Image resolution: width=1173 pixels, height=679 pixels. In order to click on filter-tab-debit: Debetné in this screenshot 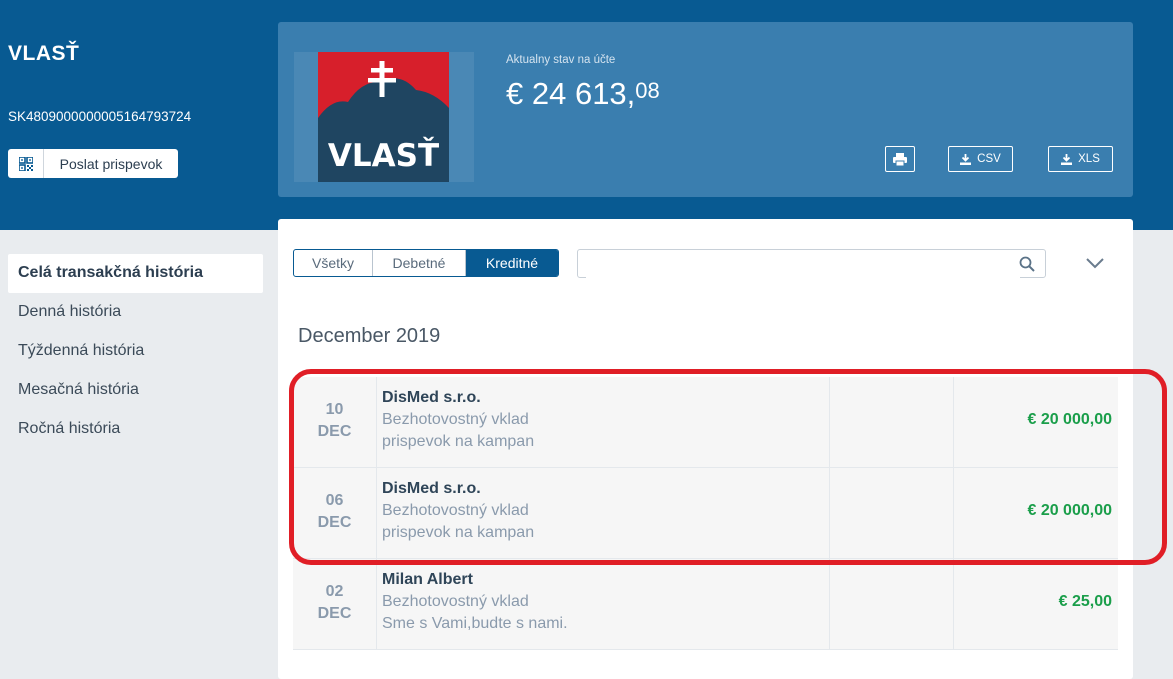, I will do `click(419, 263)`.